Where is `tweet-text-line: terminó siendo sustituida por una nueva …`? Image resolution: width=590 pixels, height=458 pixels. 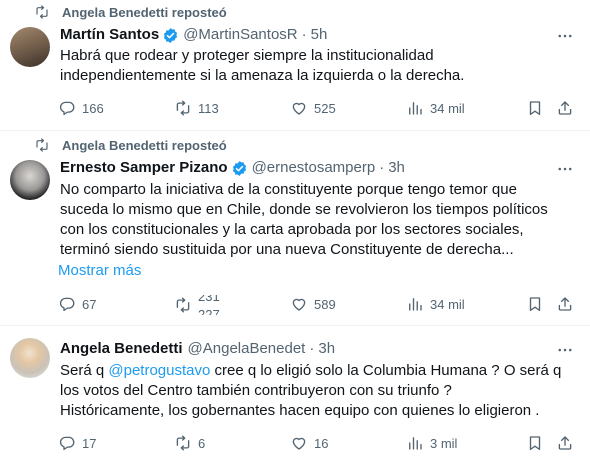
tweet-text-line: terminó siendo sustituida por una nueva … is located at coordinates (287, 249).